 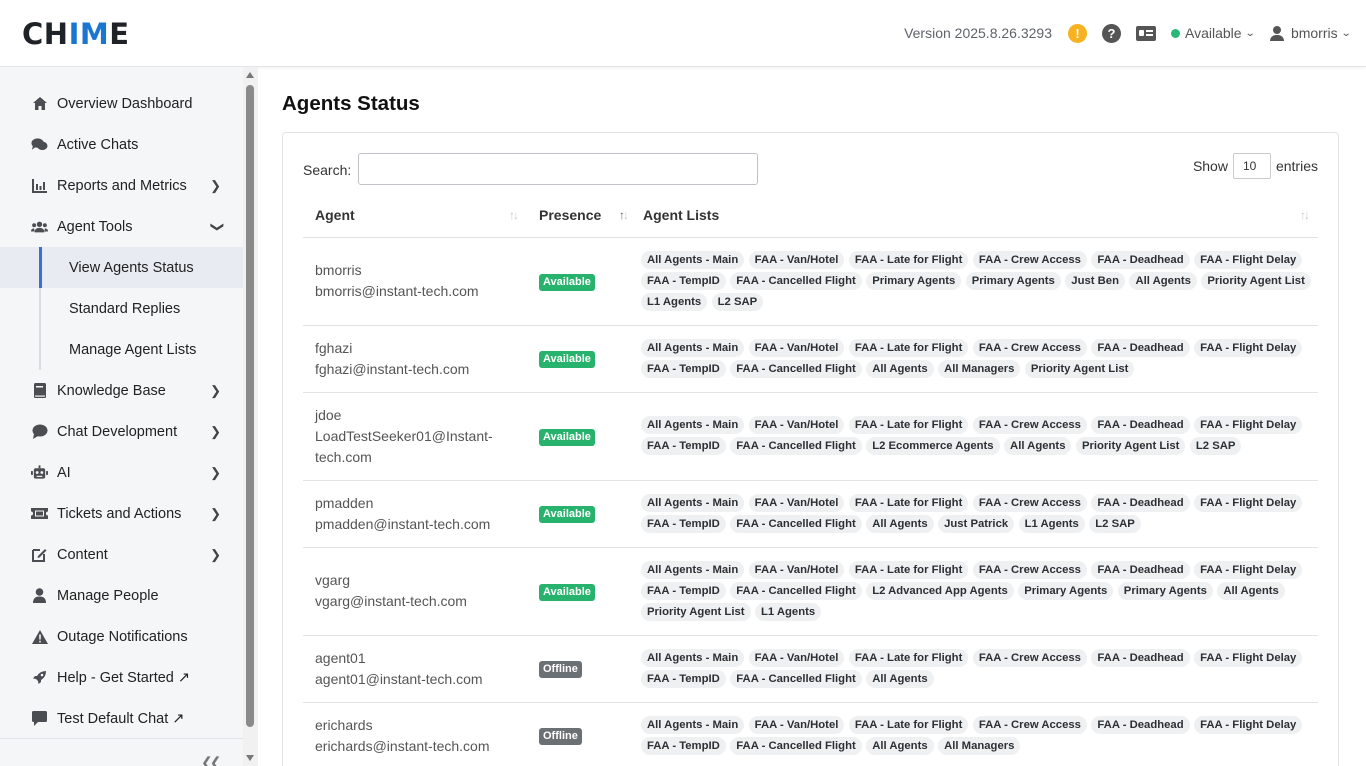 I want to click on sidebar-item-chat-development: Chat Development ❯, so click(x=121, y=431).